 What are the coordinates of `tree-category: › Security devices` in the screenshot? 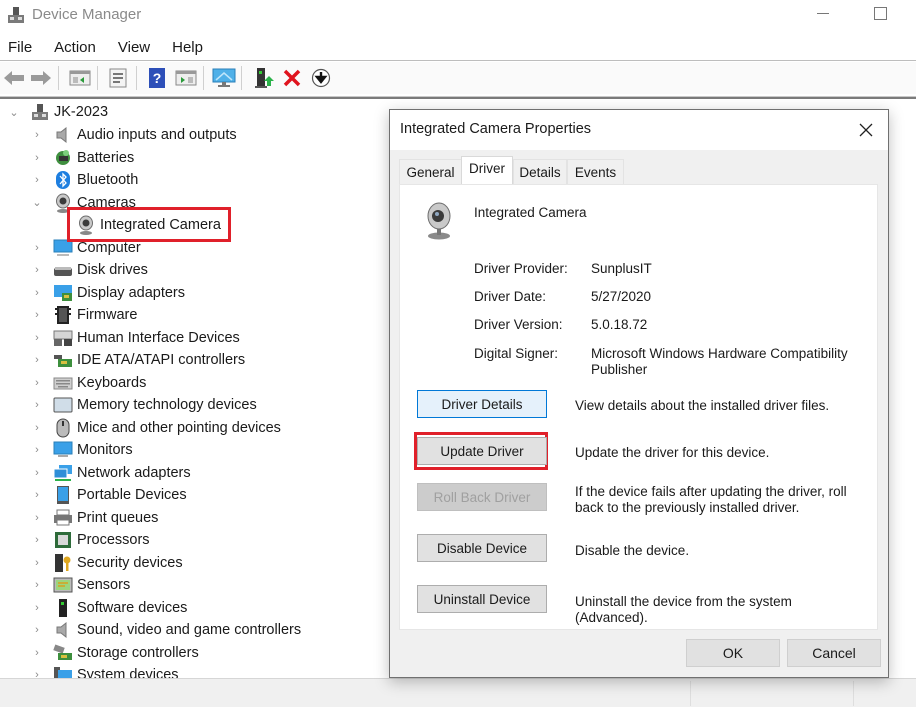 It's located at (107, 563).